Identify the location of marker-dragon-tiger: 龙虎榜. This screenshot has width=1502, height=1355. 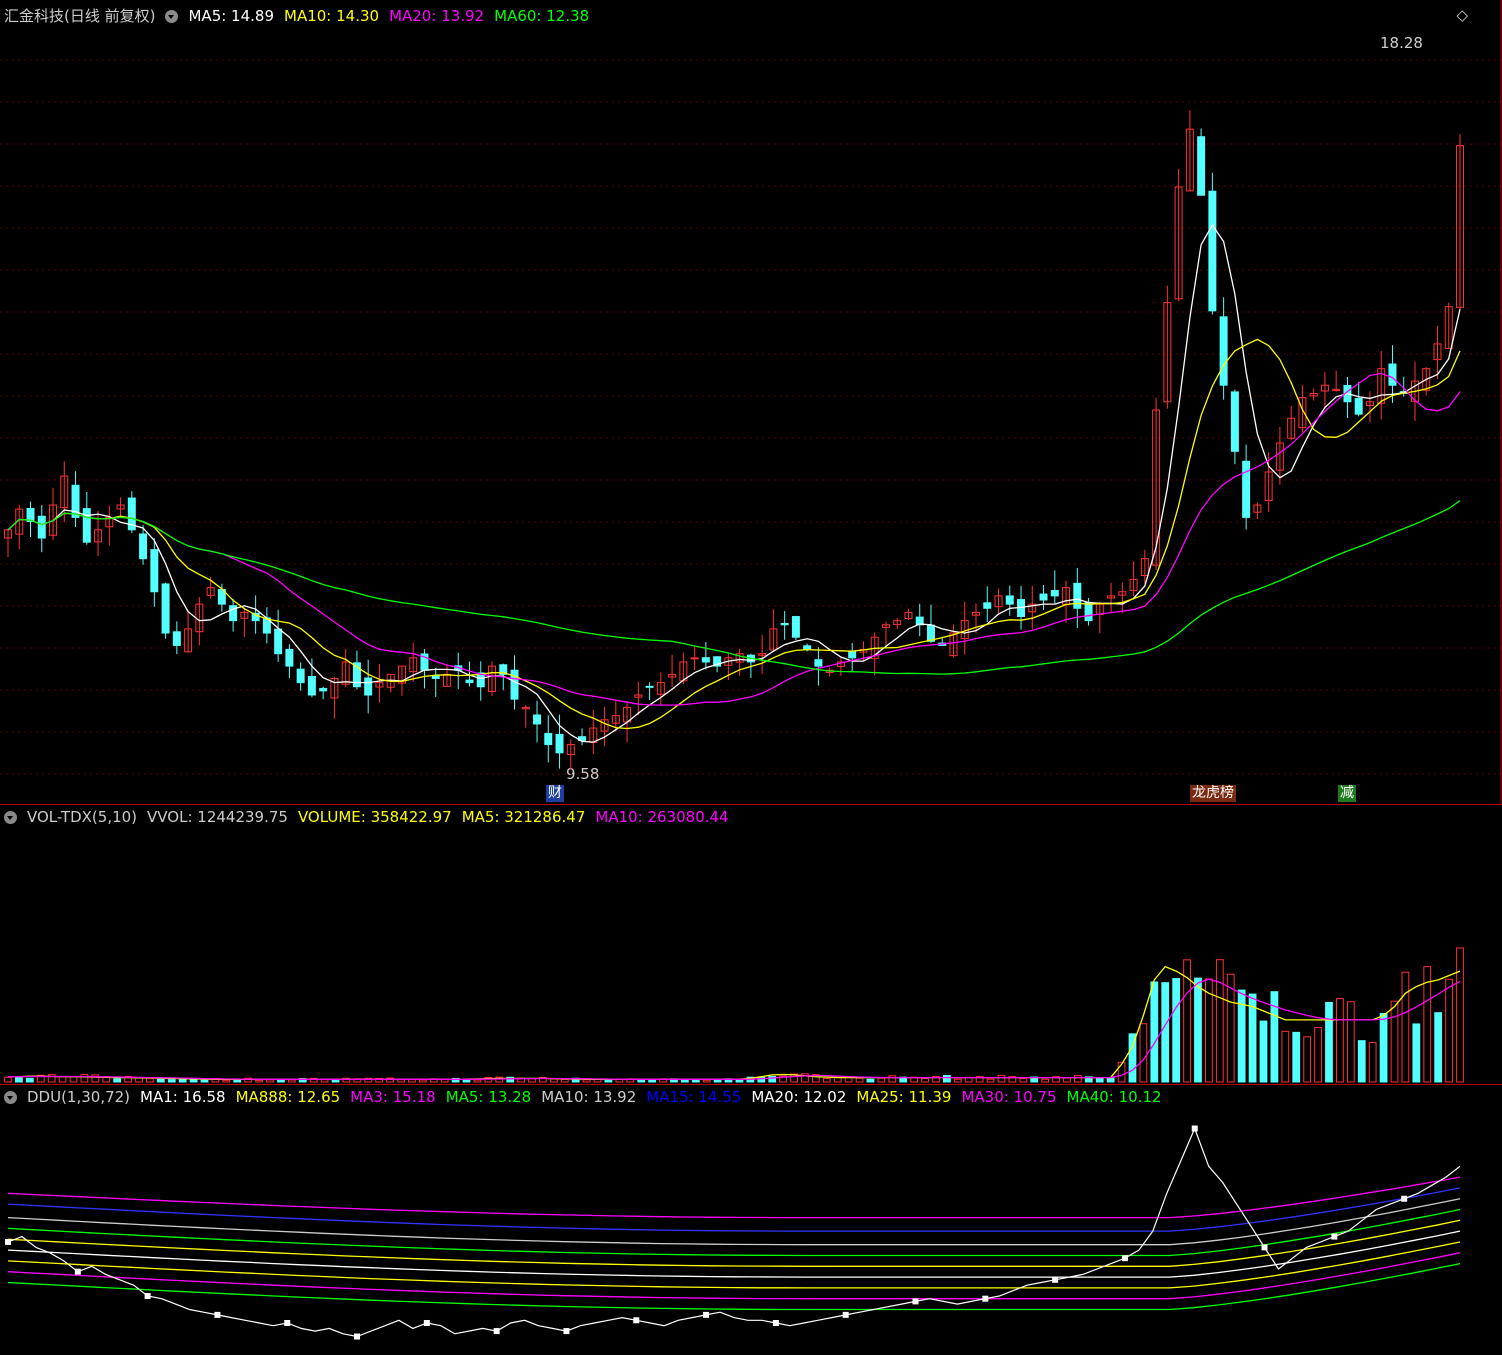
(1213, 793).